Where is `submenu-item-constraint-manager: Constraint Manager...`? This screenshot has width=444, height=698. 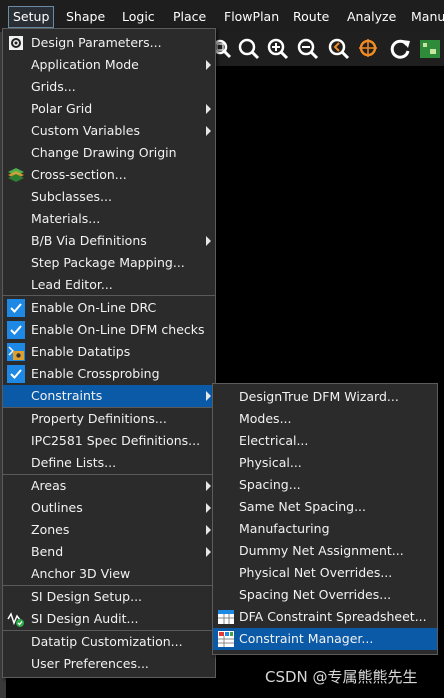
submenu-item-constraint-manager: Constraint Manager... is located at coordinates (325, 639).